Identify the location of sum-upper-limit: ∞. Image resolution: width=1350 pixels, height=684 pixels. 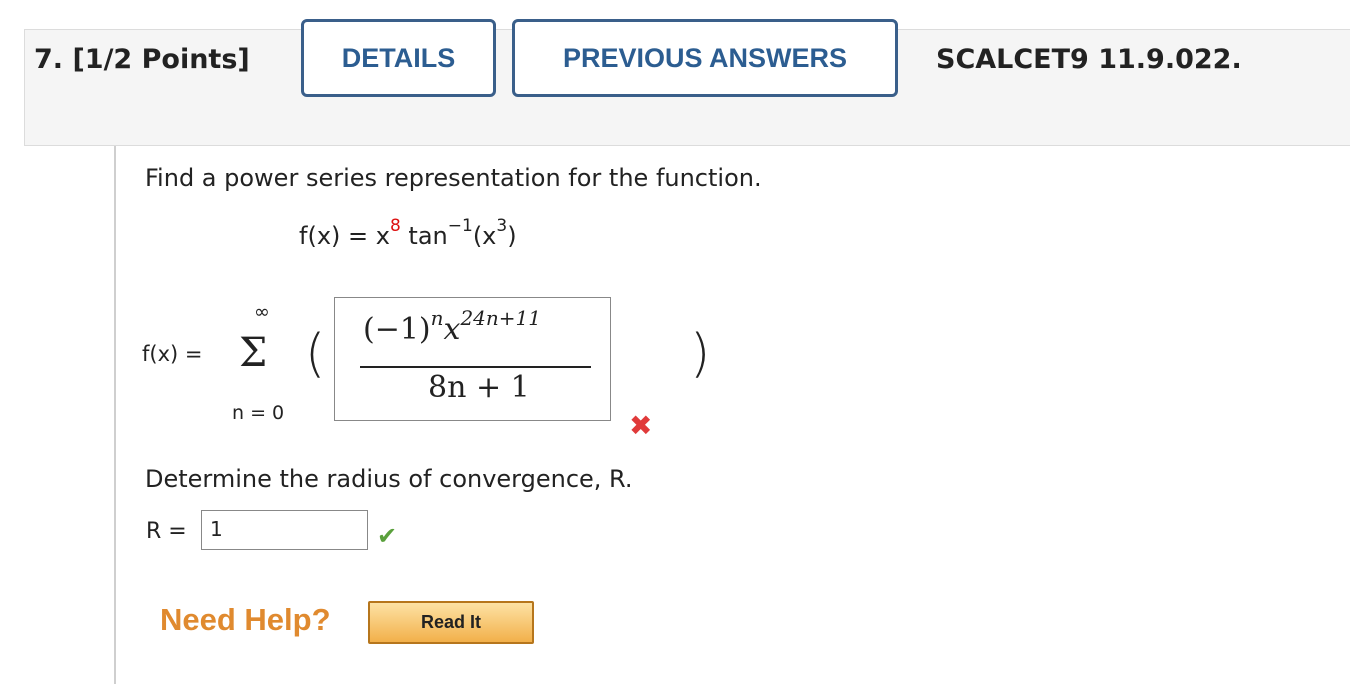
(262, 312).